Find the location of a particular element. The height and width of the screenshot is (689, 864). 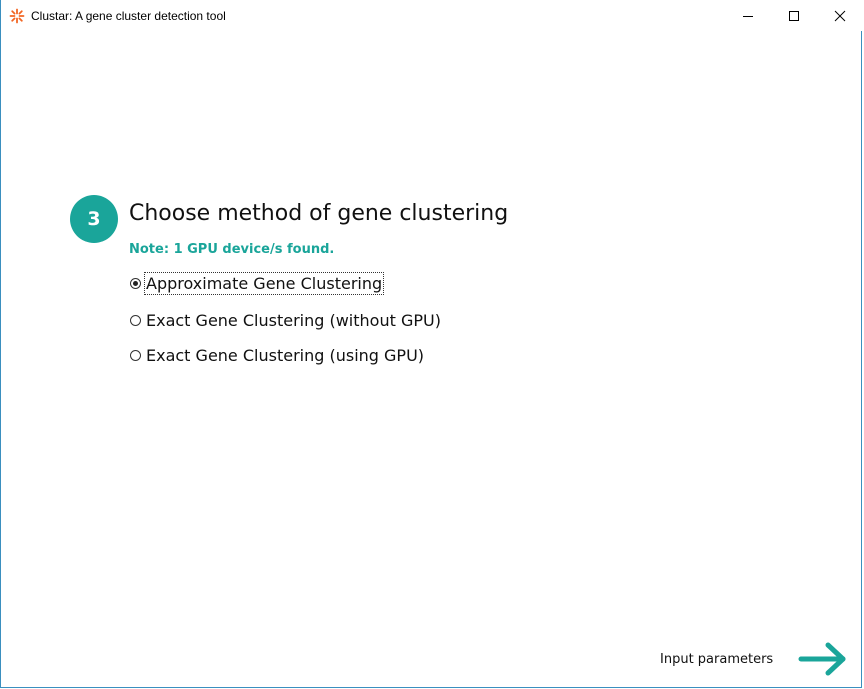

window-title: Clustar: A gene cluster detection tool is located at coordinates (128, 16).